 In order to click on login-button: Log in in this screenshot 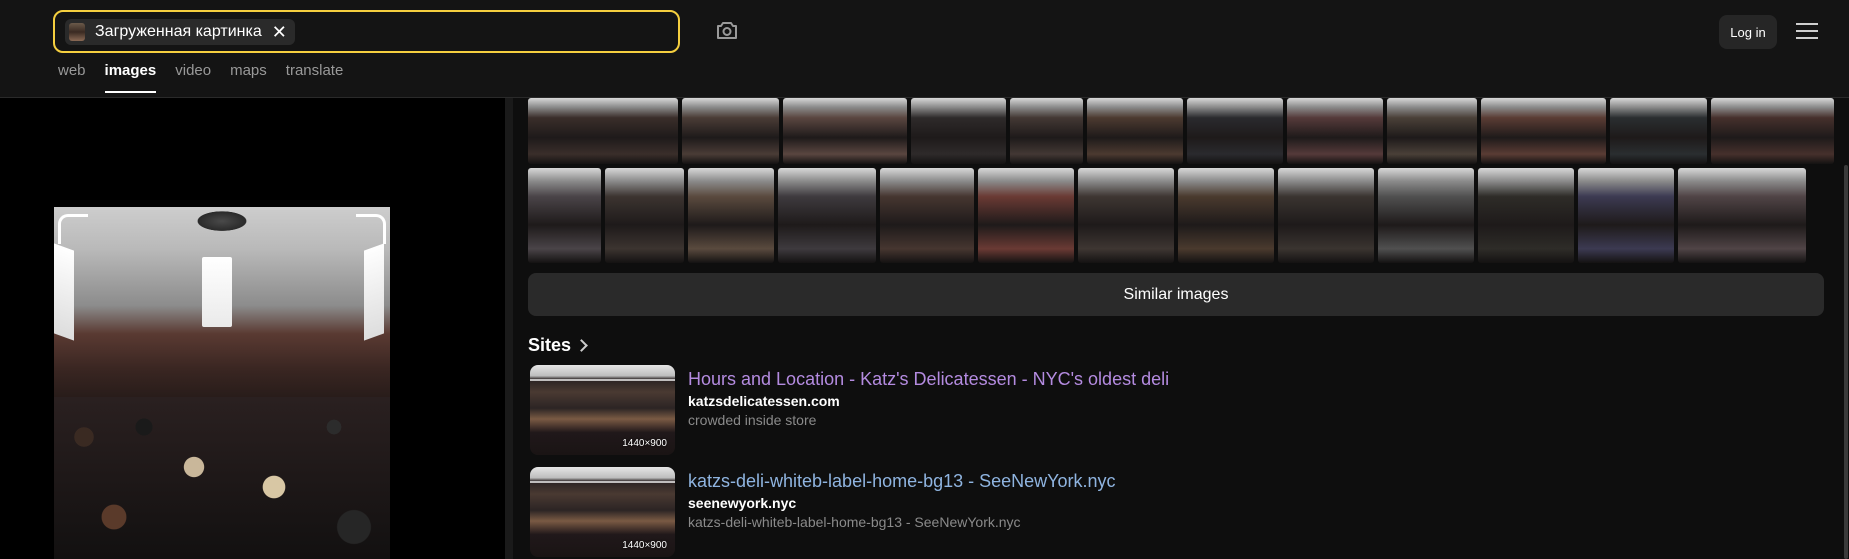, I will do `click(1748, 32)`.